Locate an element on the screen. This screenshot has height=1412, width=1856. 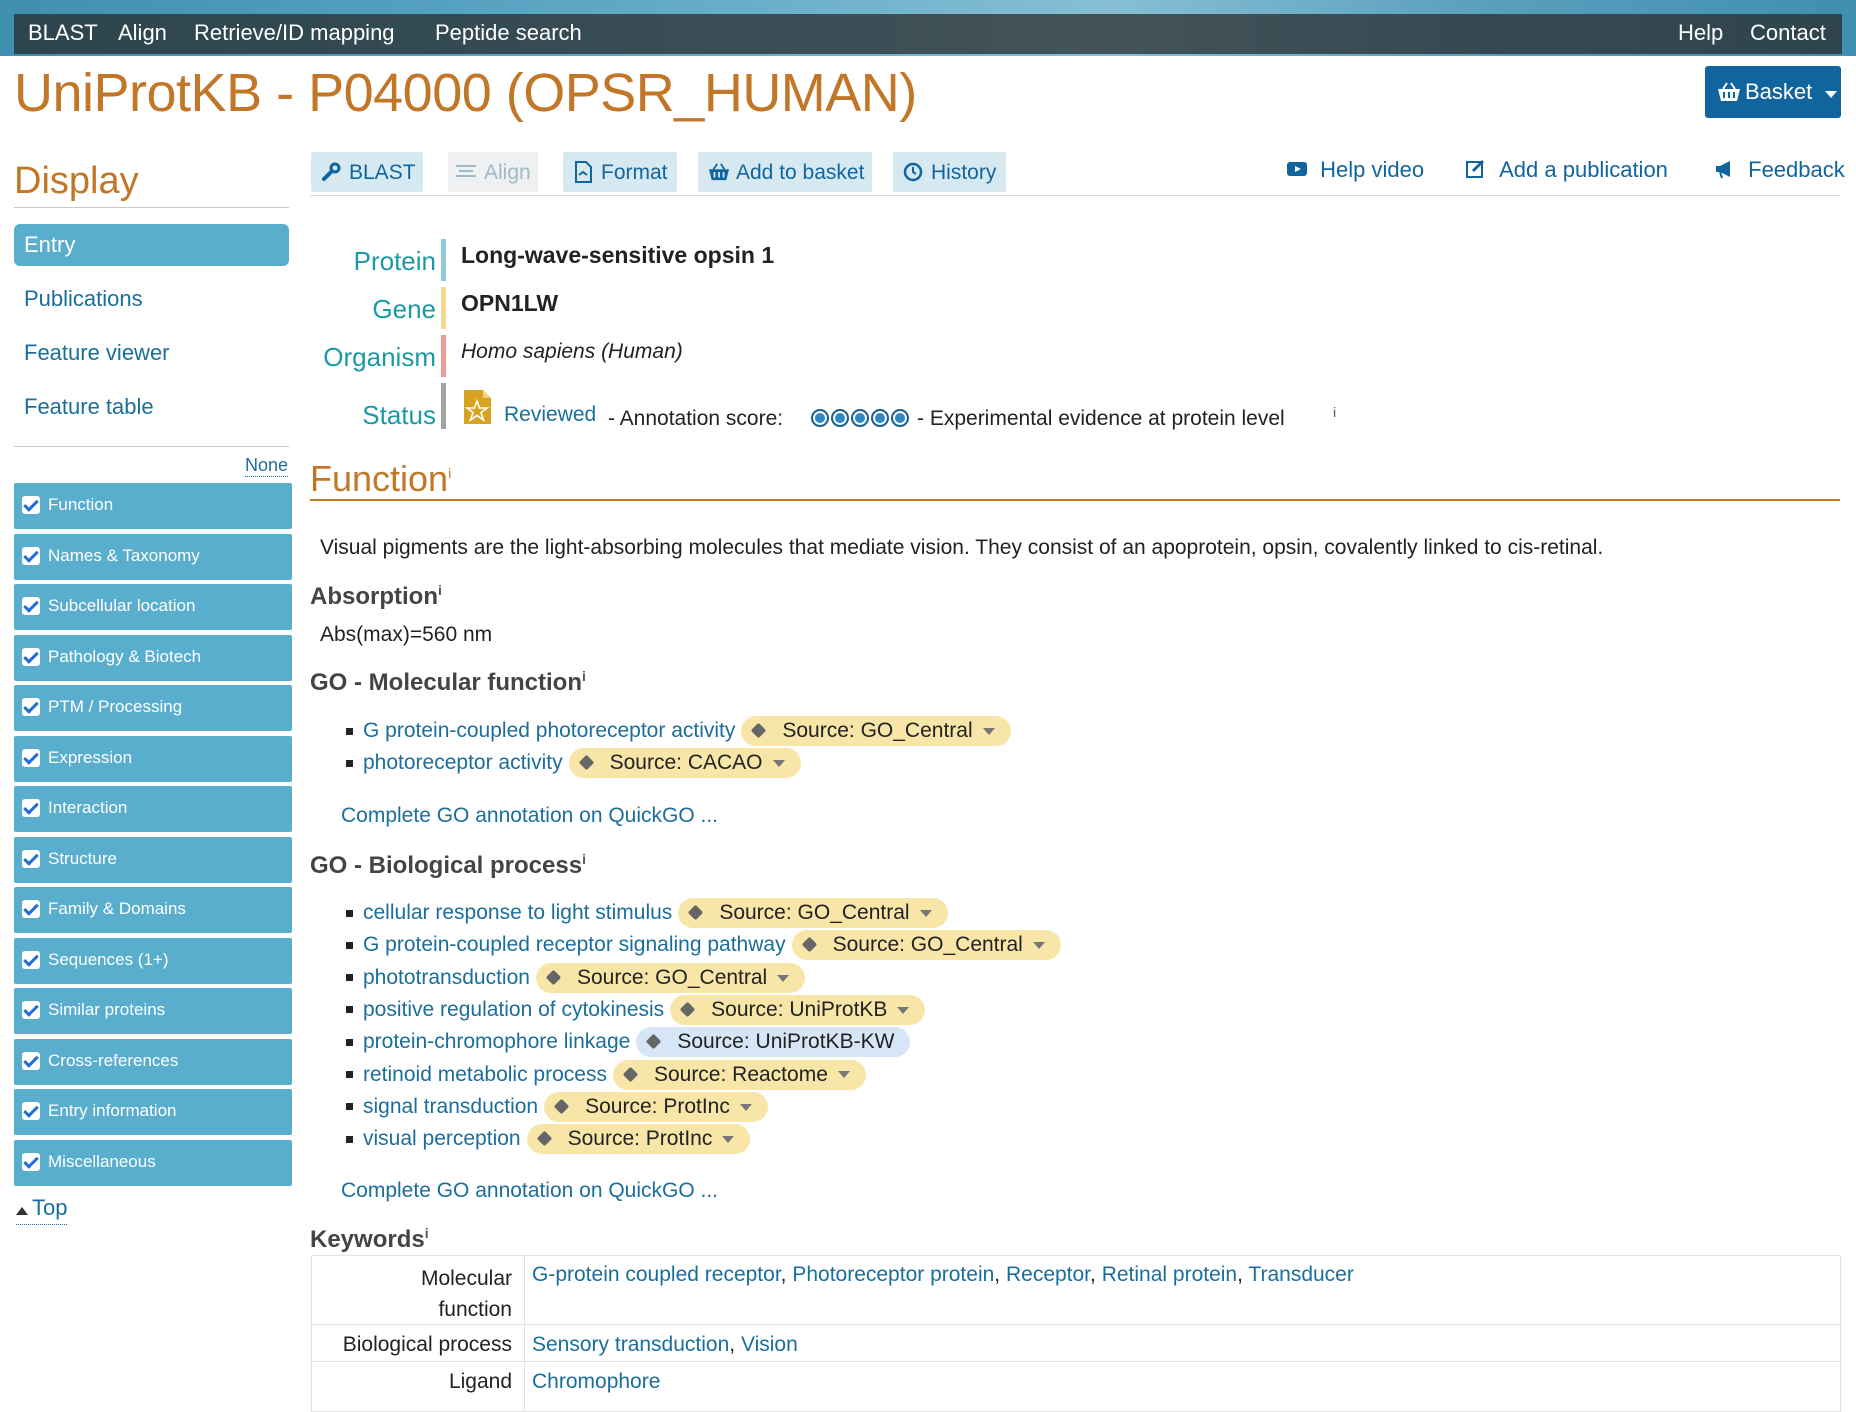
section-toggle-ptm-processing: PTM / Processing is located at coordinates (153, 708).